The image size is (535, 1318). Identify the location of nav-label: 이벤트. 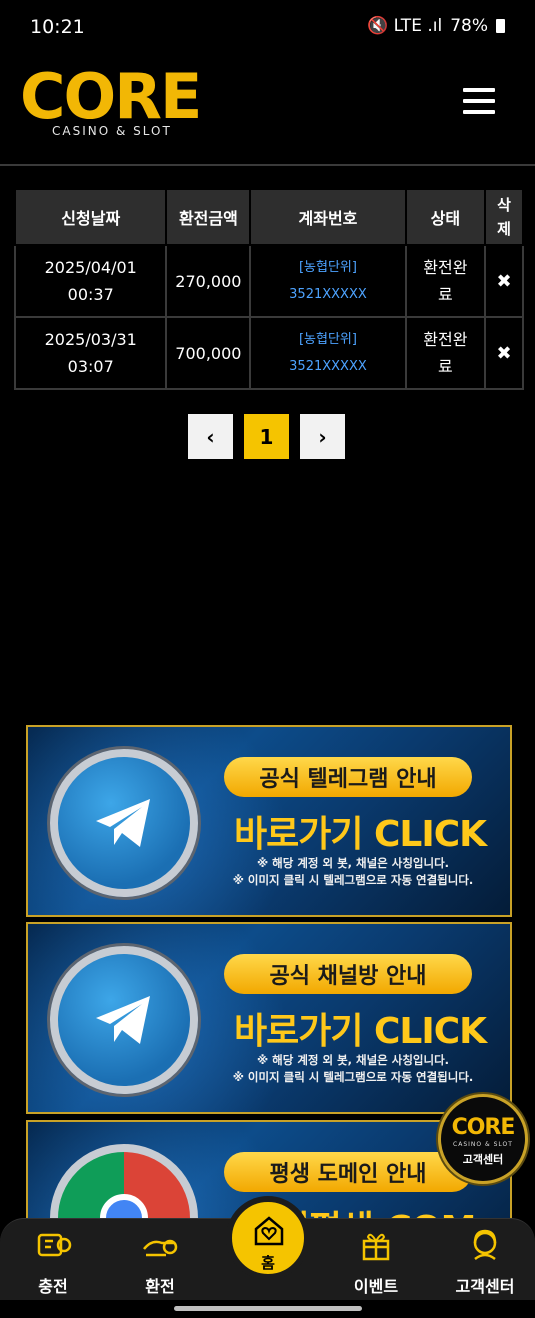
(376, 1286).